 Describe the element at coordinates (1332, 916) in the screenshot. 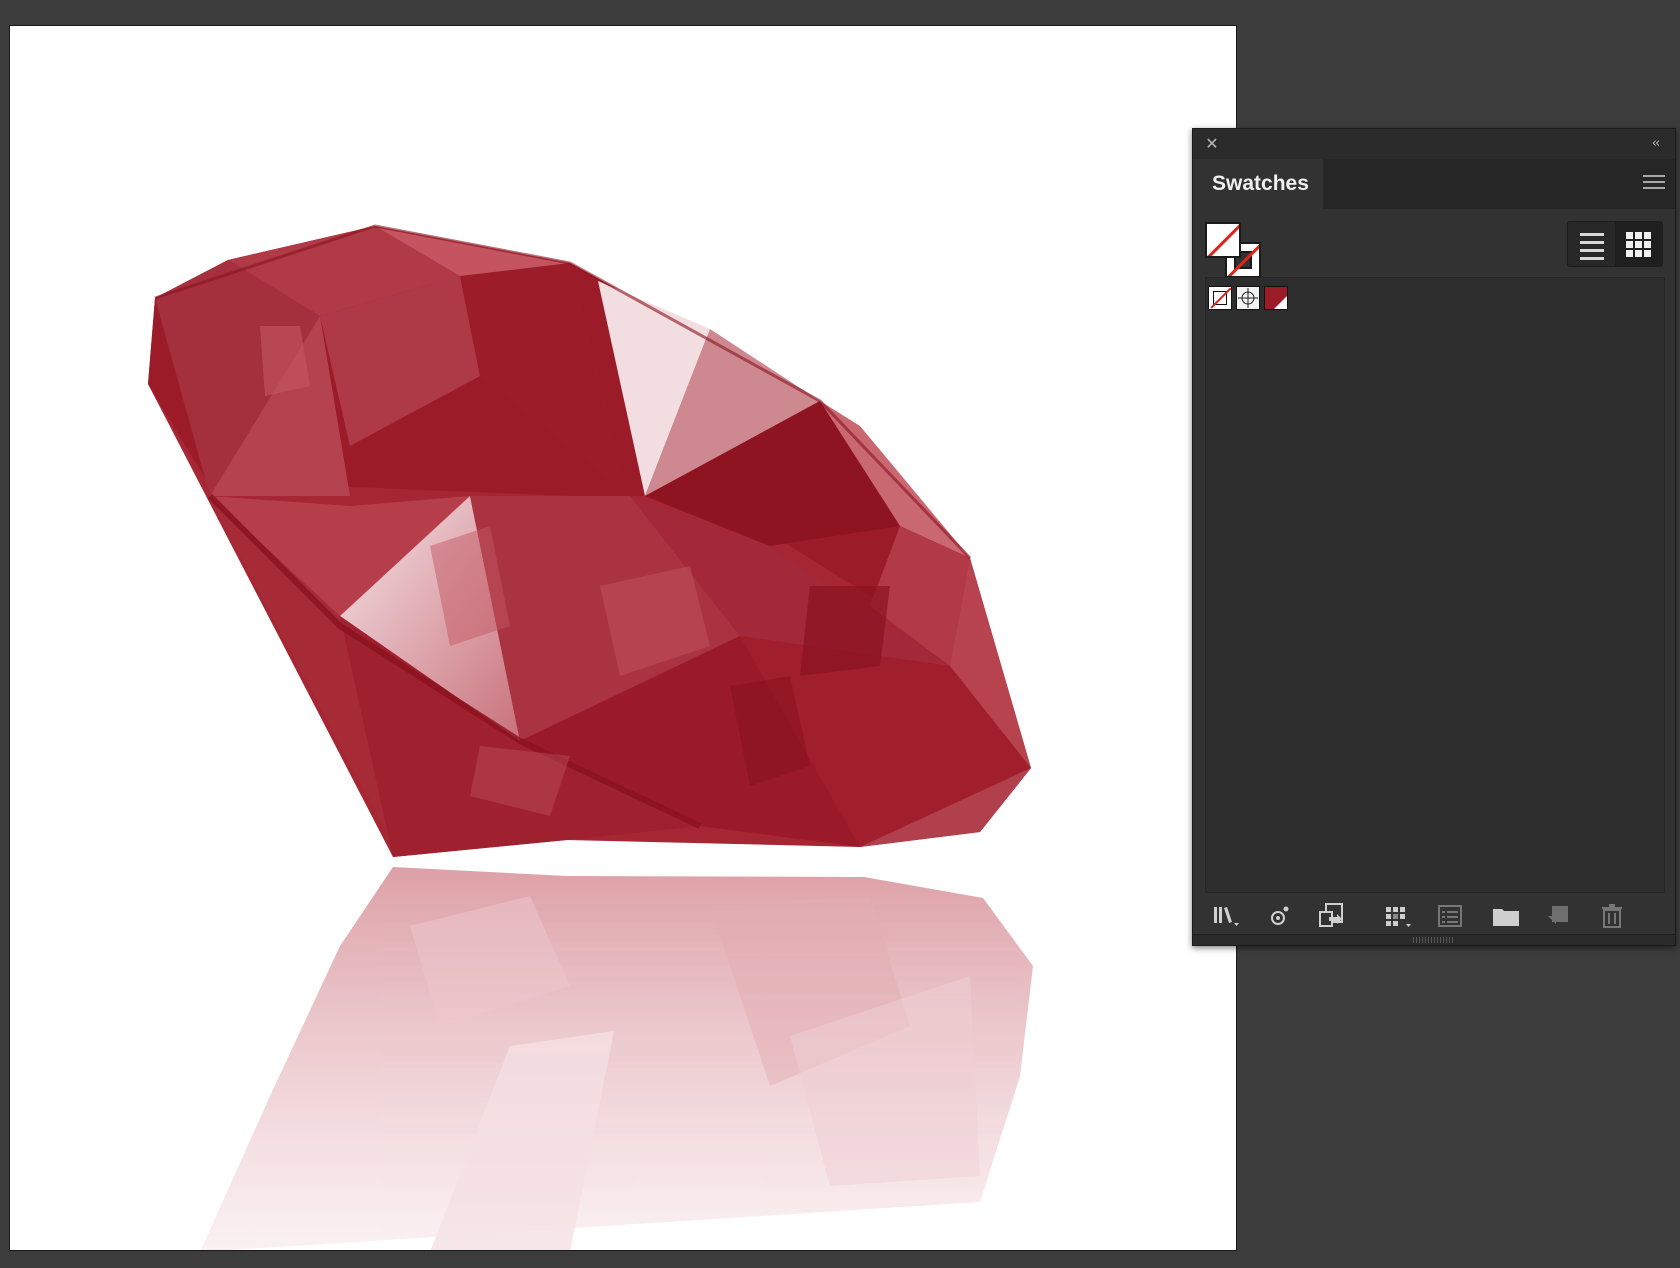

I see `show-swatch-kinds-menu-icon` at that location.